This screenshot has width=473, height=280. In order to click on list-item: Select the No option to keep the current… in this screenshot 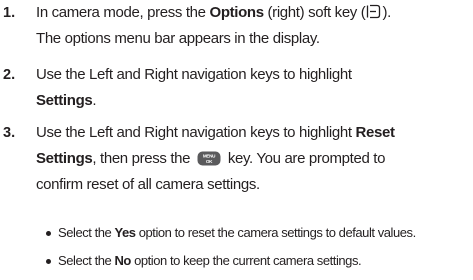, I will do `click(259, 261)`.